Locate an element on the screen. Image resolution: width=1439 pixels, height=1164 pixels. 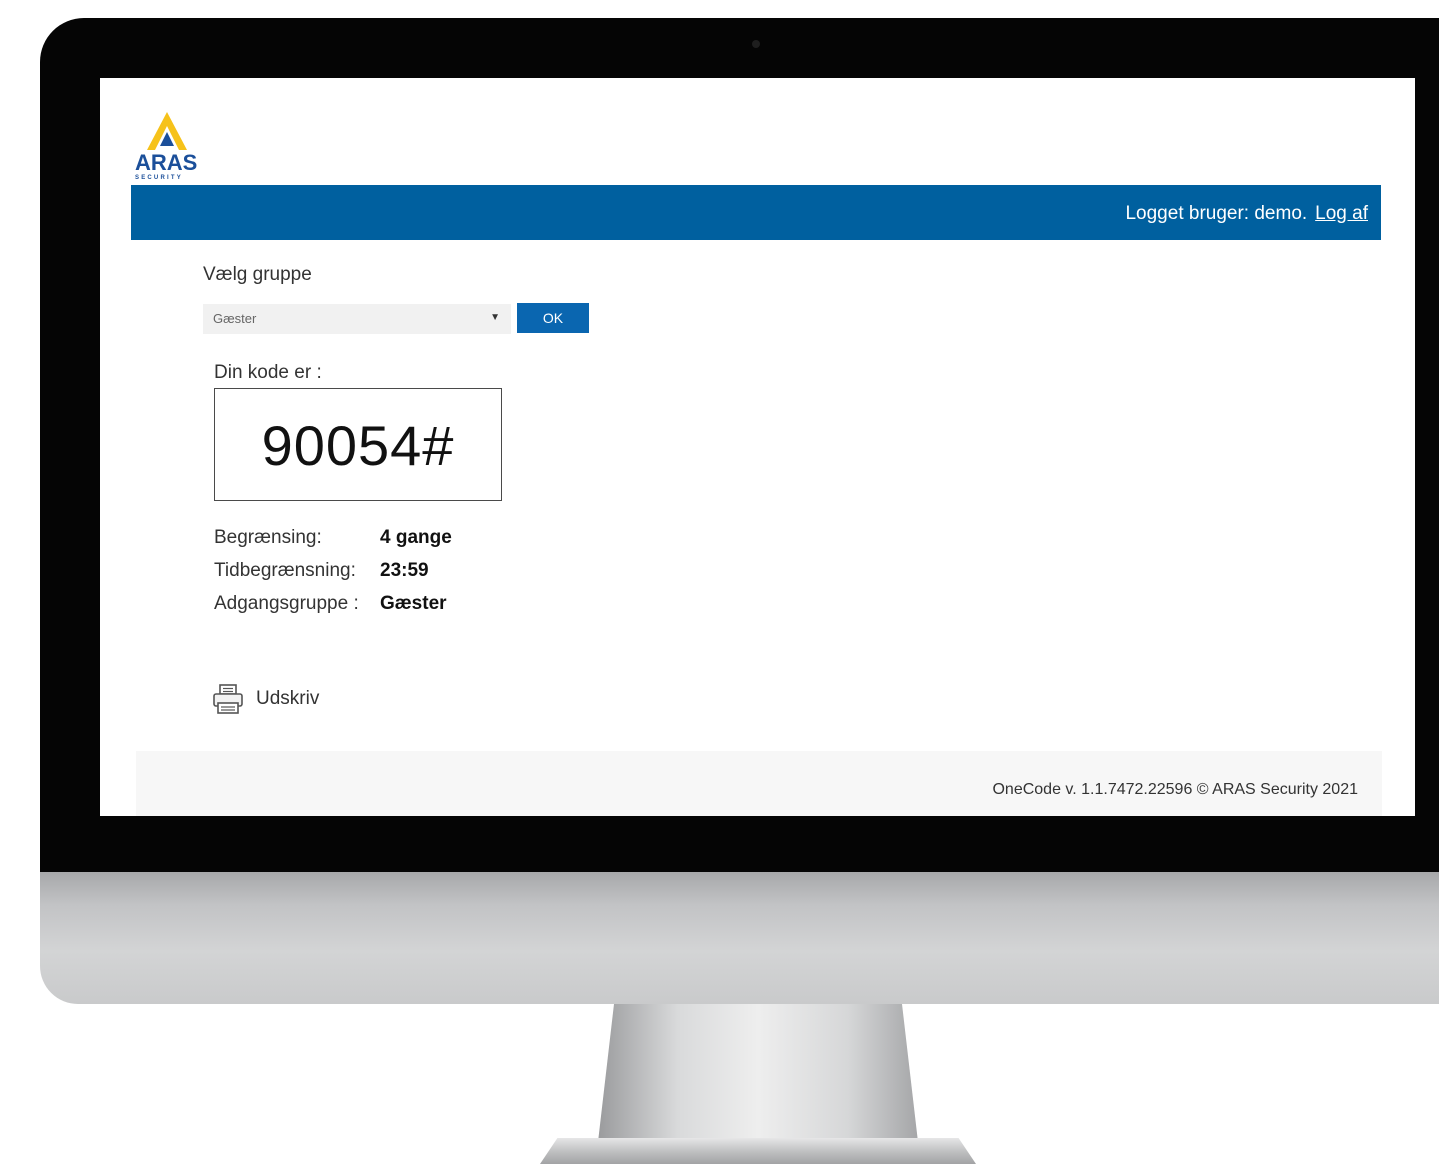
camera-dot is located at coordinates (756, 44).